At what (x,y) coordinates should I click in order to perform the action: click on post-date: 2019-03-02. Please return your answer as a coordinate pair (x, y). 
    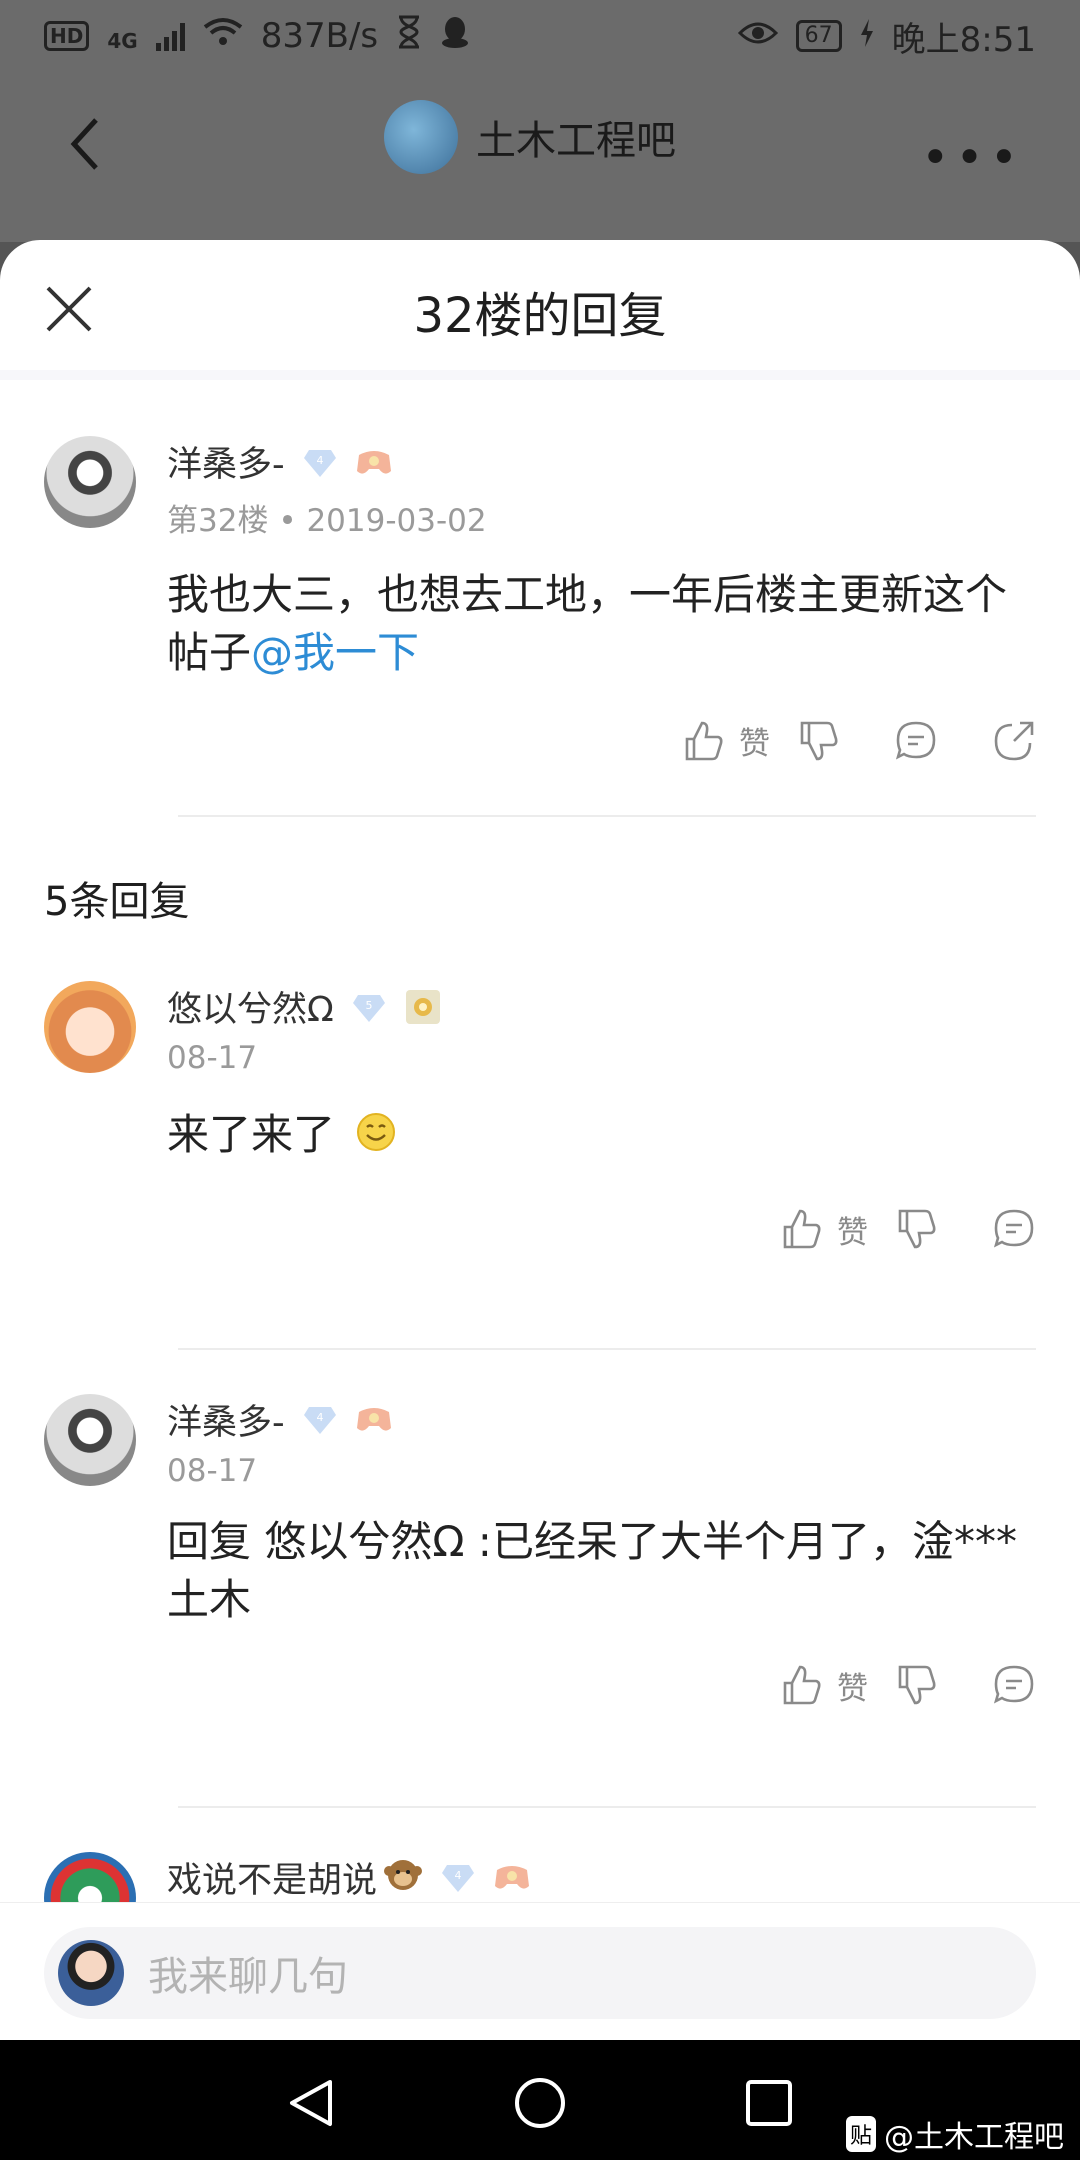
    Looking at the image, I should click on (396, 521).